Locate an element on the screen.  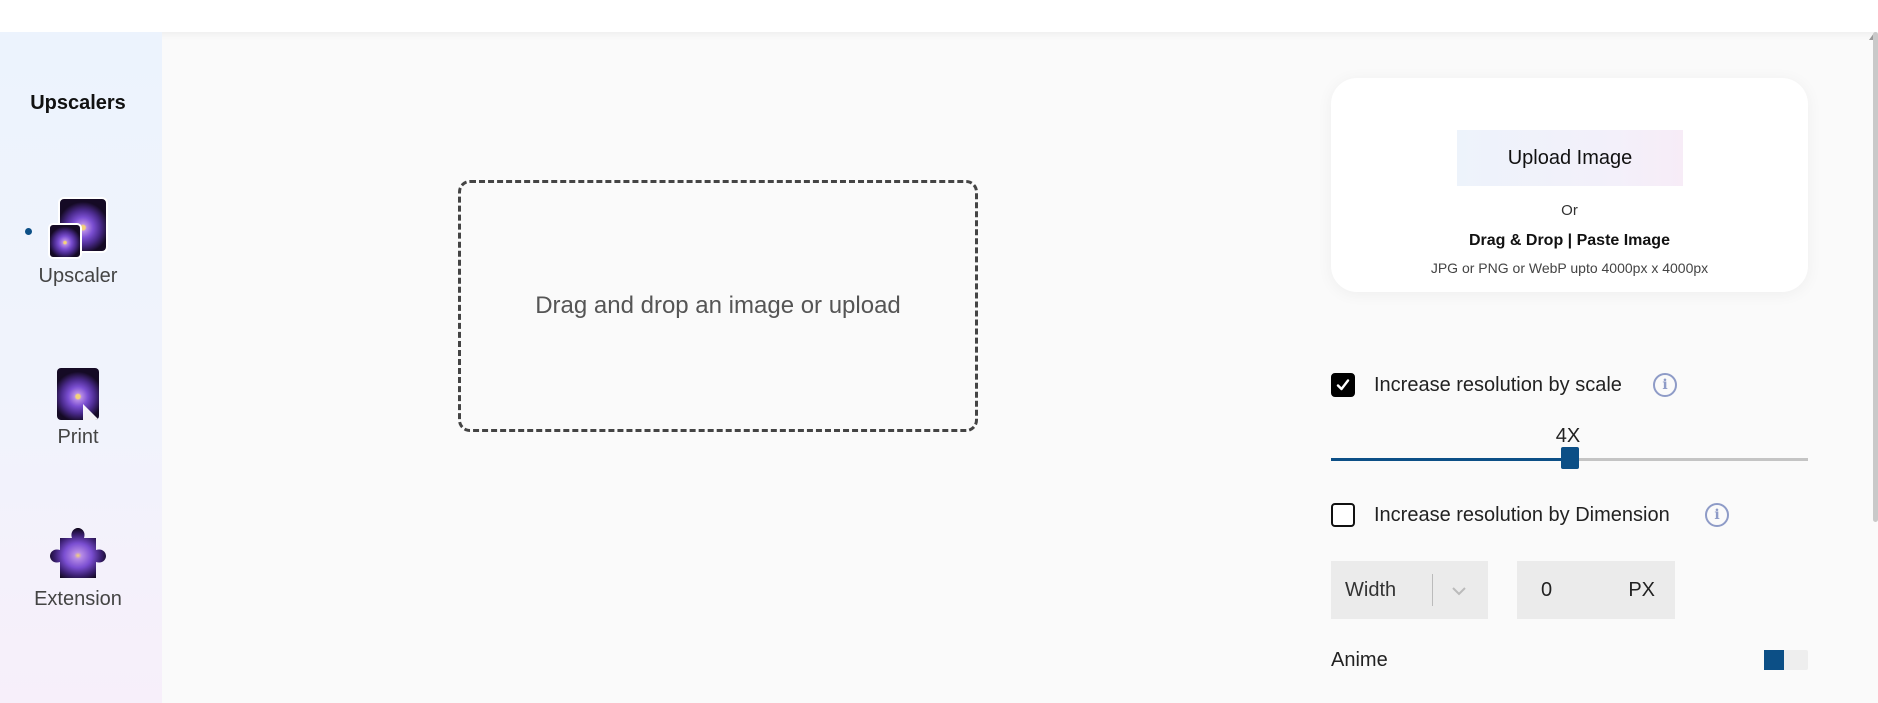
sidebar-item-extension: Extension is located at coordinates (78, 568).